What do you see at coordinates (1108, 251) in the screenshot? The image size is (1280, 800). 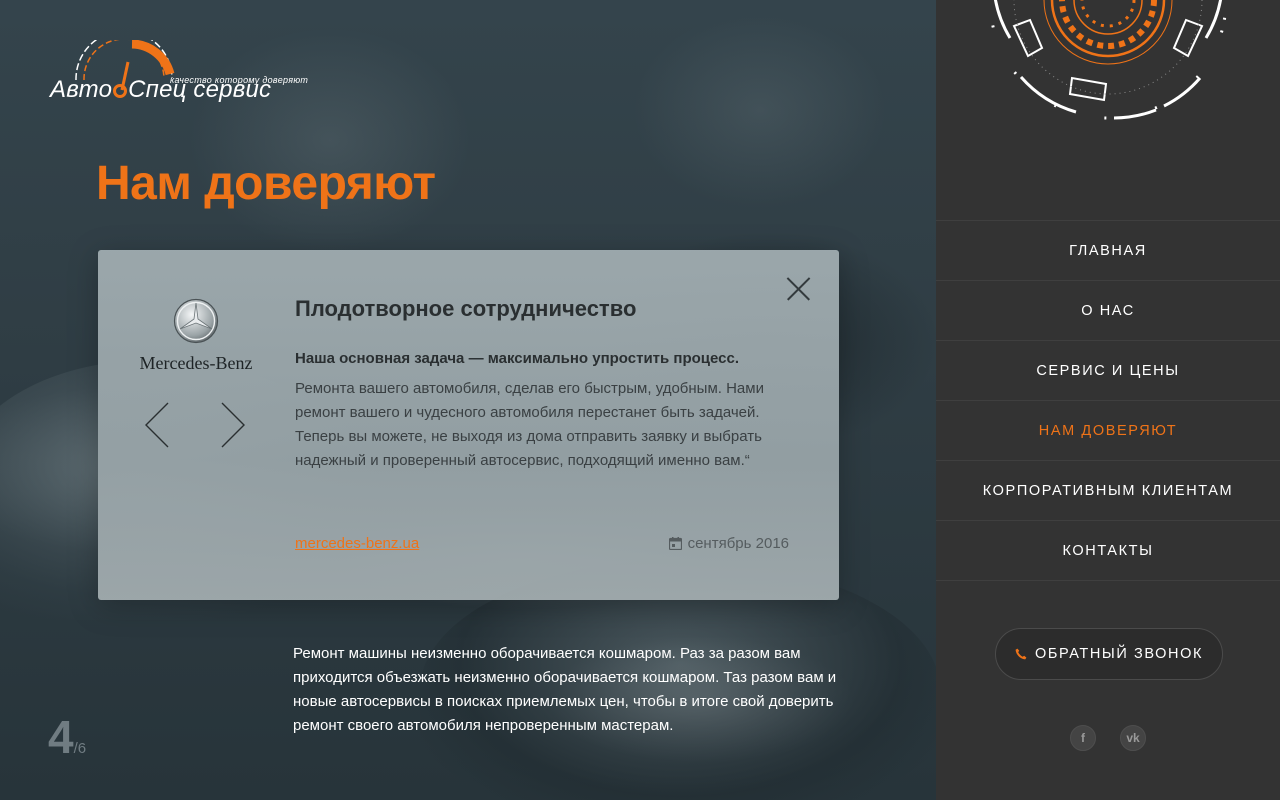 I see `nav-item-home: ГЛАВНАЯ` at bounding box center [1108, 251].